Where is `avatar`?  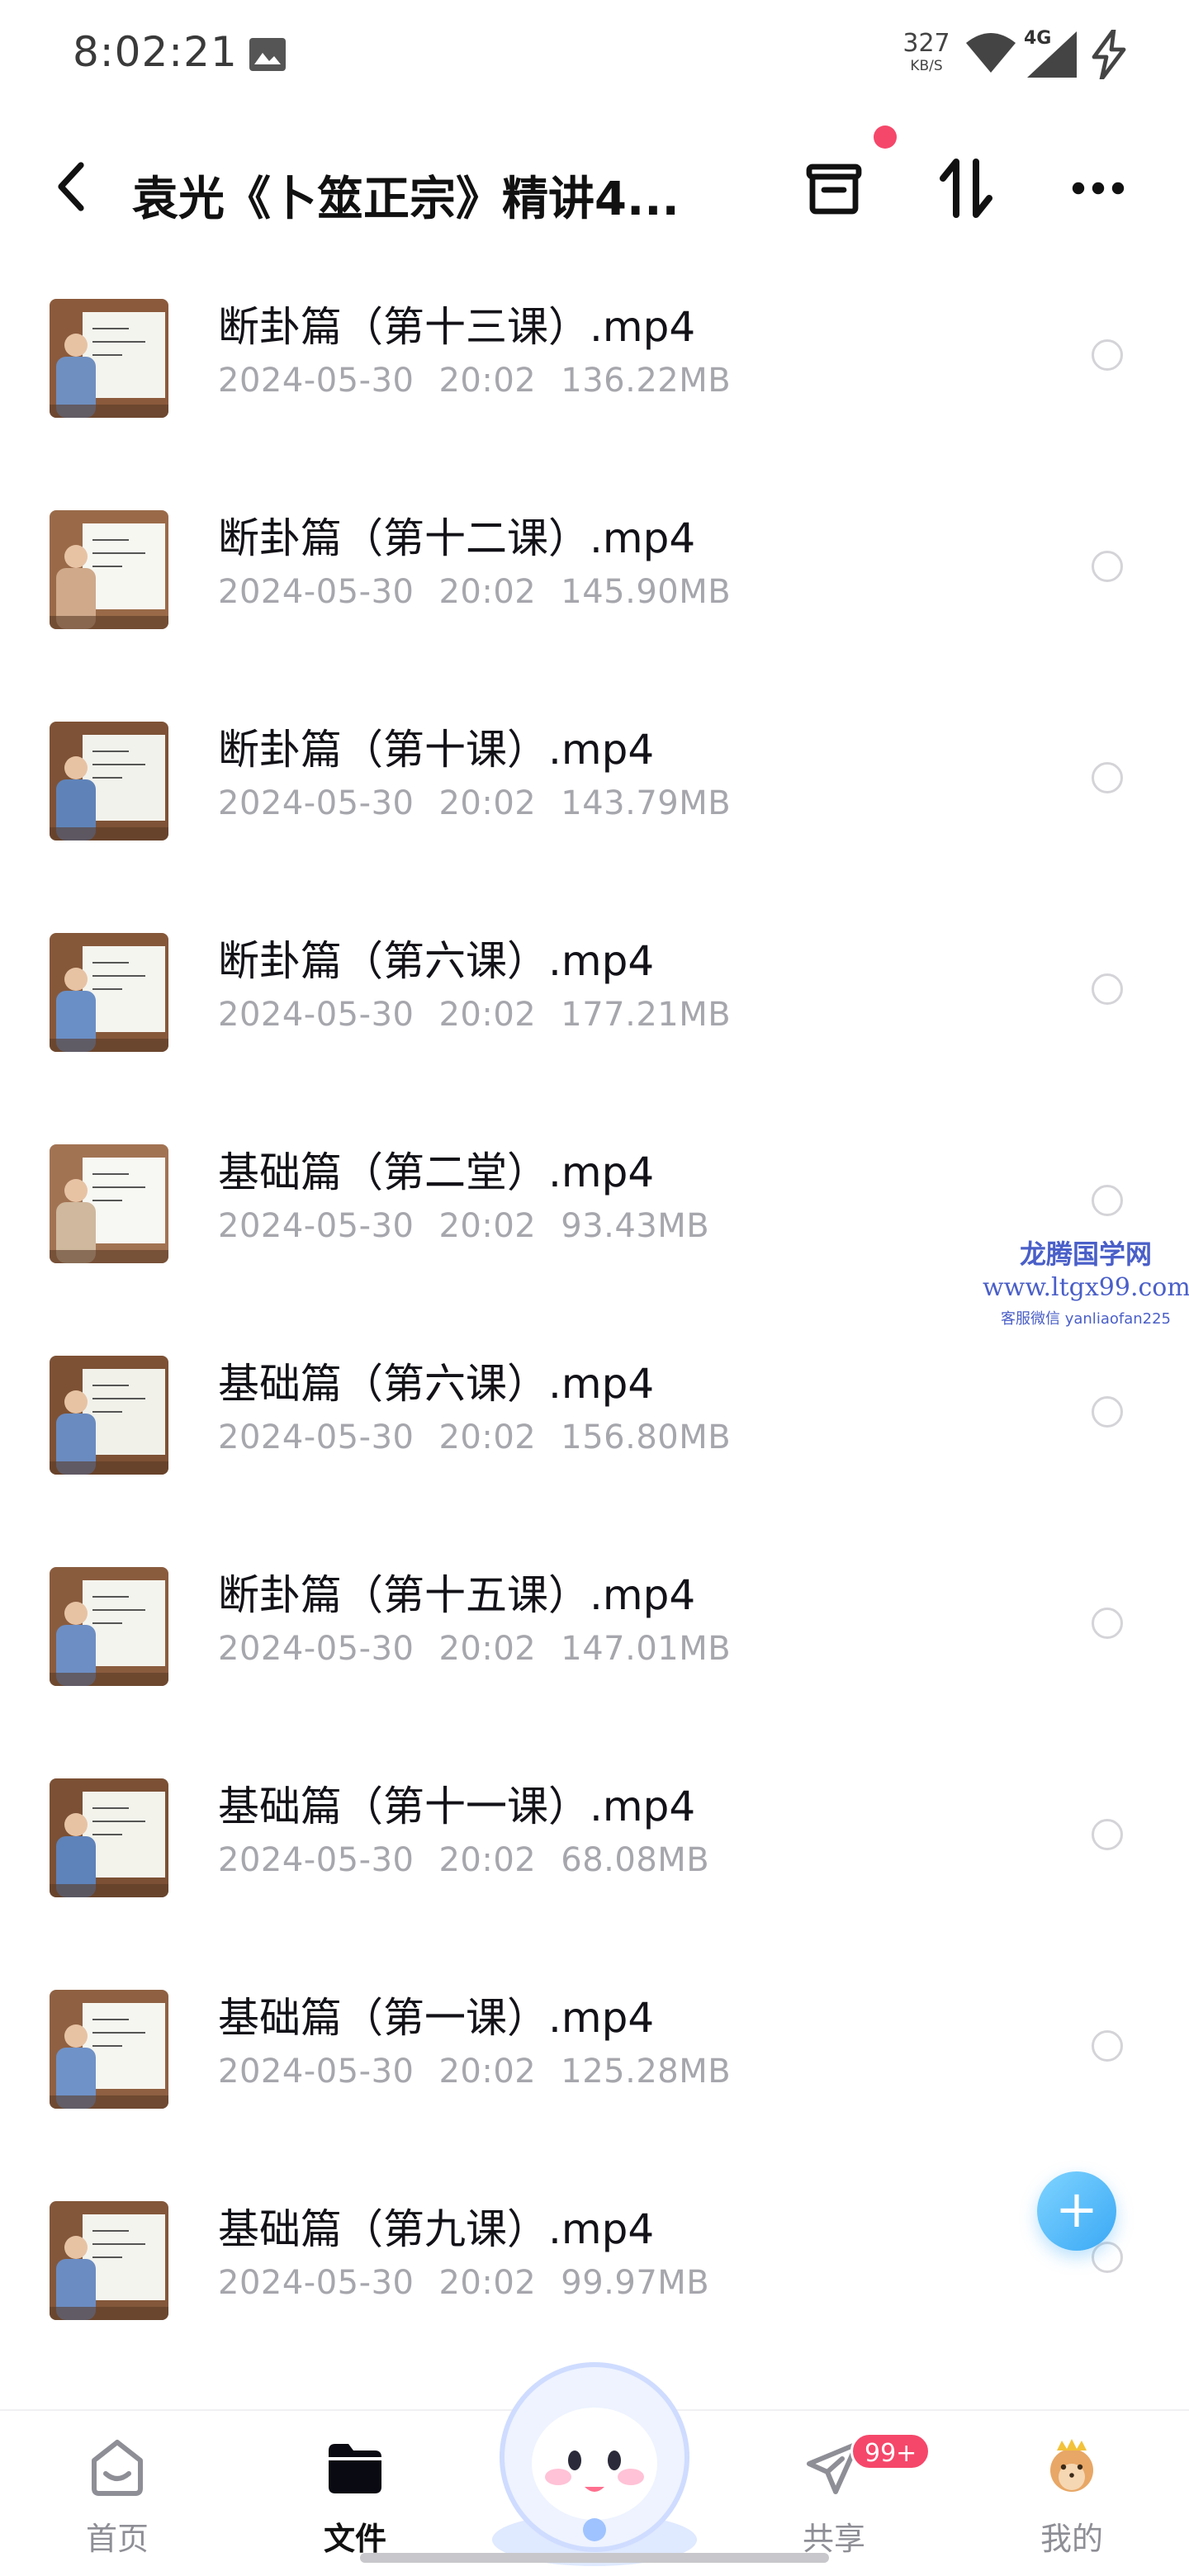 avatar is located at coordinates (1071, 2465).